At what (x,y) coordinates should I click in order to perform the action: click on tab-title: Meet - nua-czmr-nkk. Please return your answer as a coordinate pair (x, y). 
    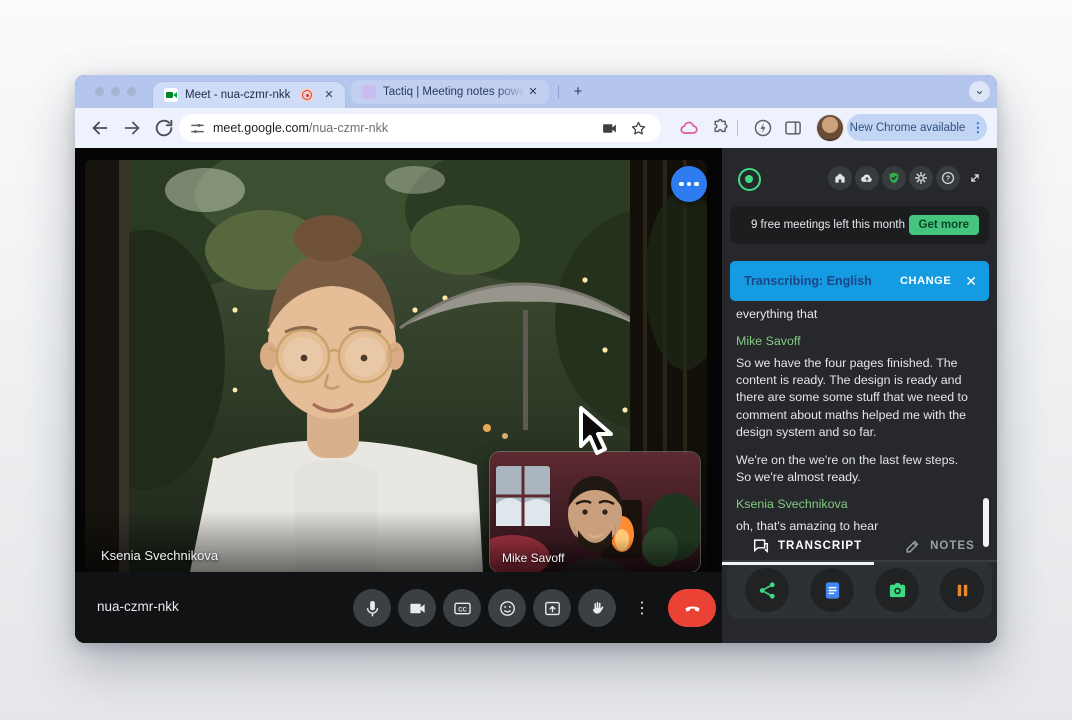
    Looking at the image, I should click on (238, 95).